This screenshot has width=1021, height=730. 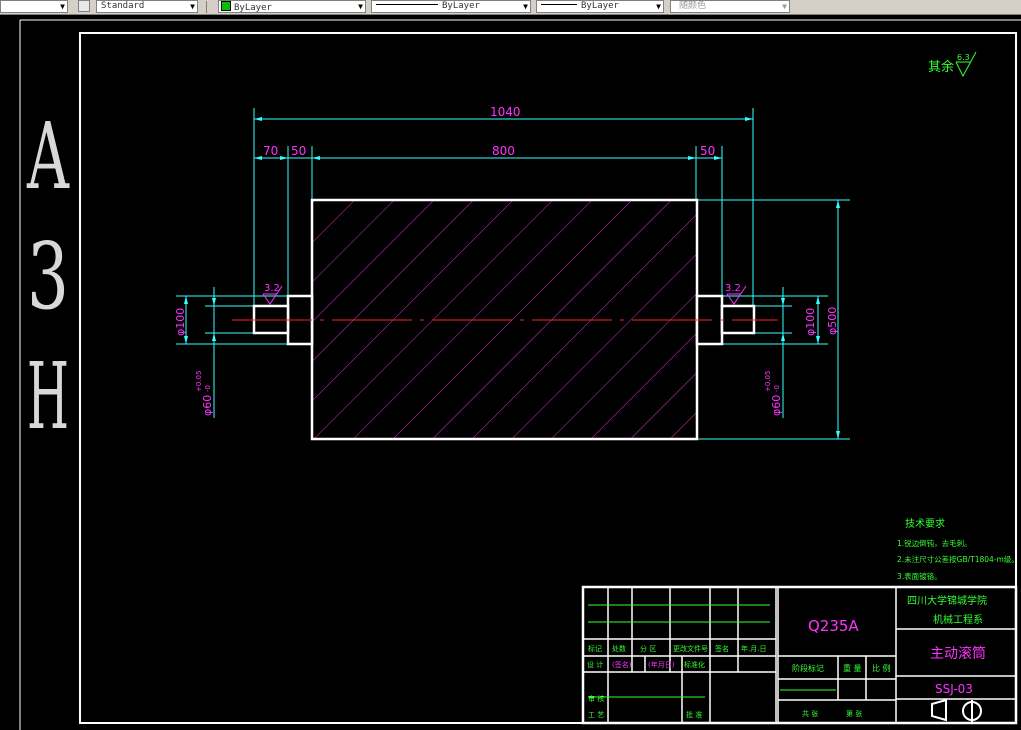 I want to click on sheet-letter-h: H, so click(x=48, y=396).